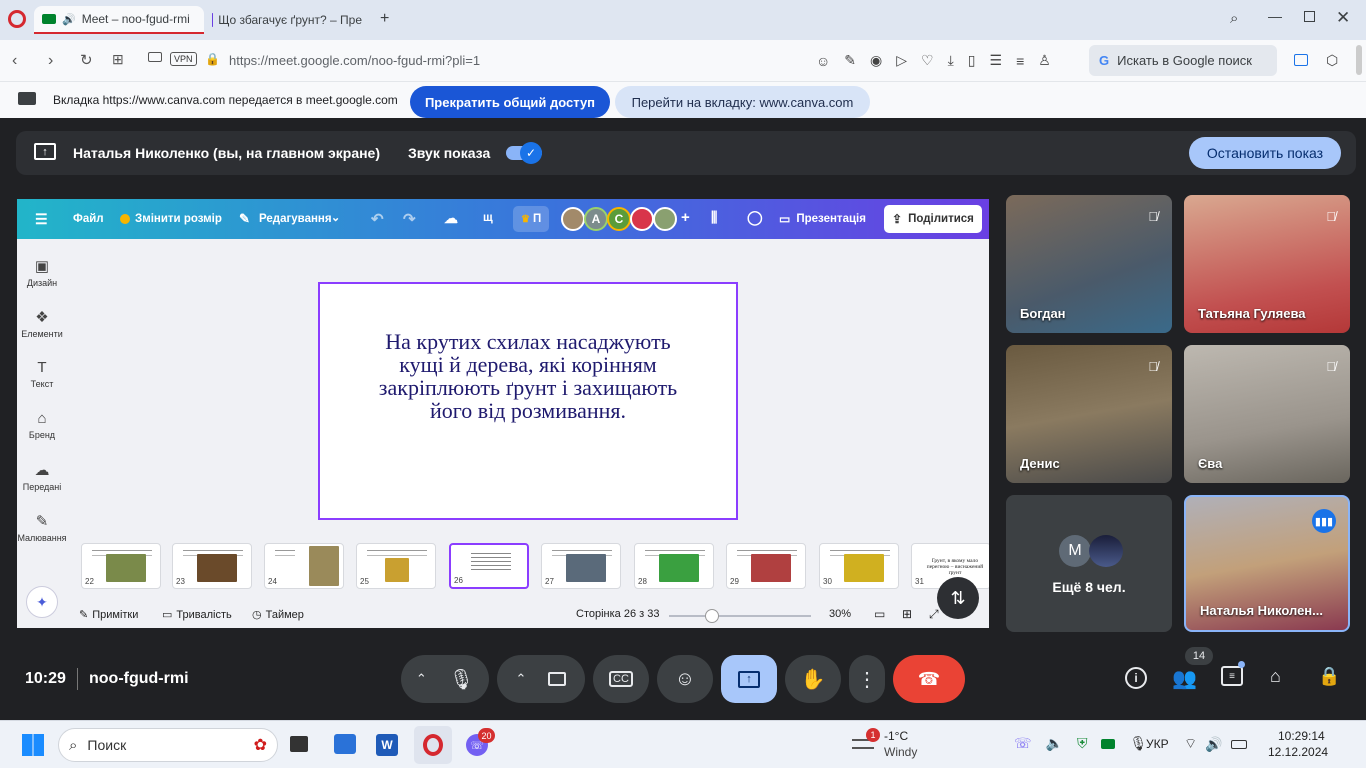 The image size is (1366, 768). Describe the element at coordinates (674, 566) in the screenshot. I see `slide-thumbnail: 28` at that location.